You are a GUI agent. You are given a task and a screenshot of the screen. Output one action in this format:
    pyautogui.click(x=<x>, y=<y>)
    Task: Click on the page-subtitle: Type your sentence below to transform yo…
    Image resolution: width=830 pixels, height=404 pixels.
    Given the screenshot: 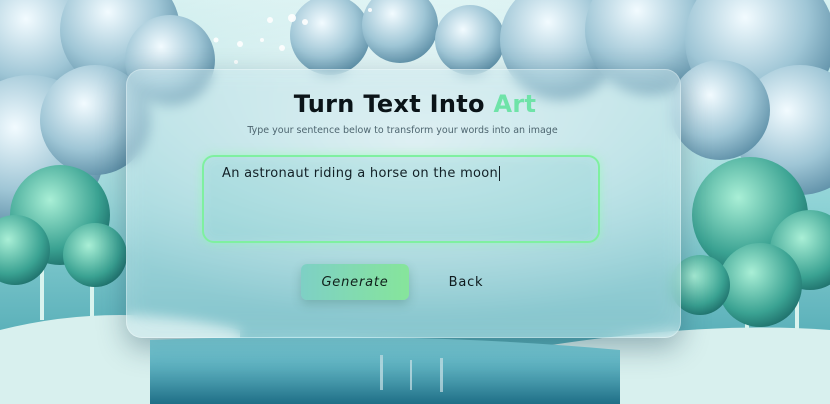 What is the action you would take?
    pyautogui.click(x=402, y=130)
    